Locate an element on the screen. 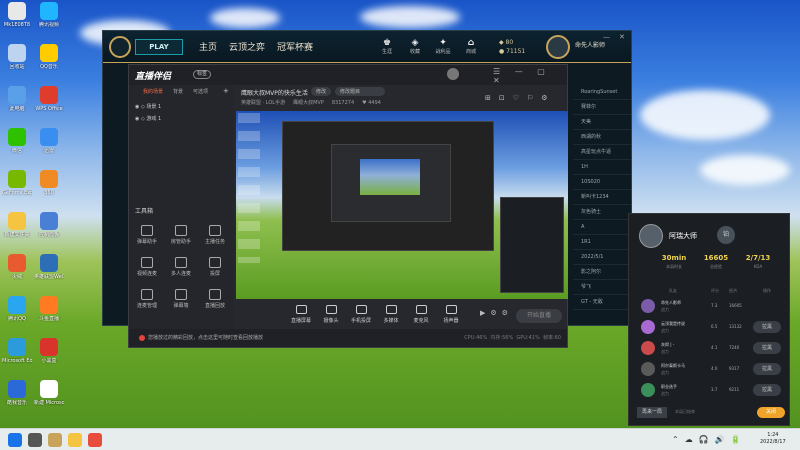  desktop-icon: Mk1E08T8 is located at coordinates (17, 15).